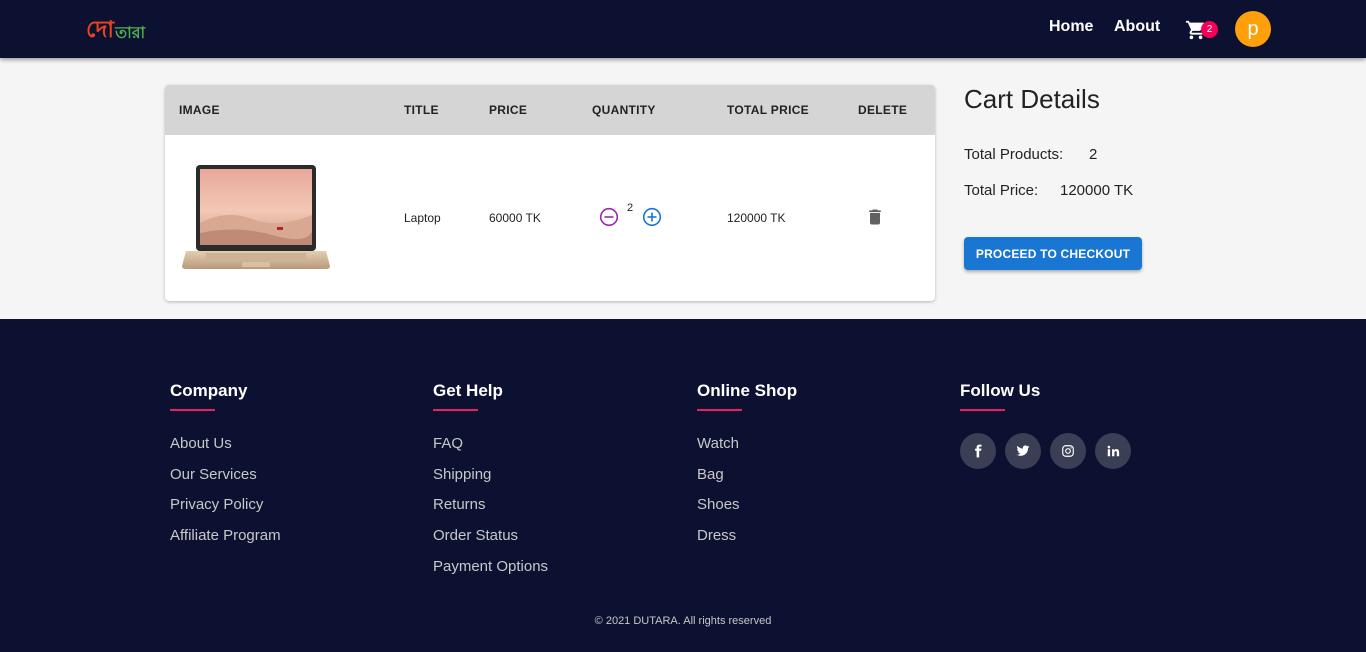 This screenshot has height=652, width=1366. Describe the element at coordinates (490, 449) in the screenshot. I see `footer-link-faq: FAQ` at that location.